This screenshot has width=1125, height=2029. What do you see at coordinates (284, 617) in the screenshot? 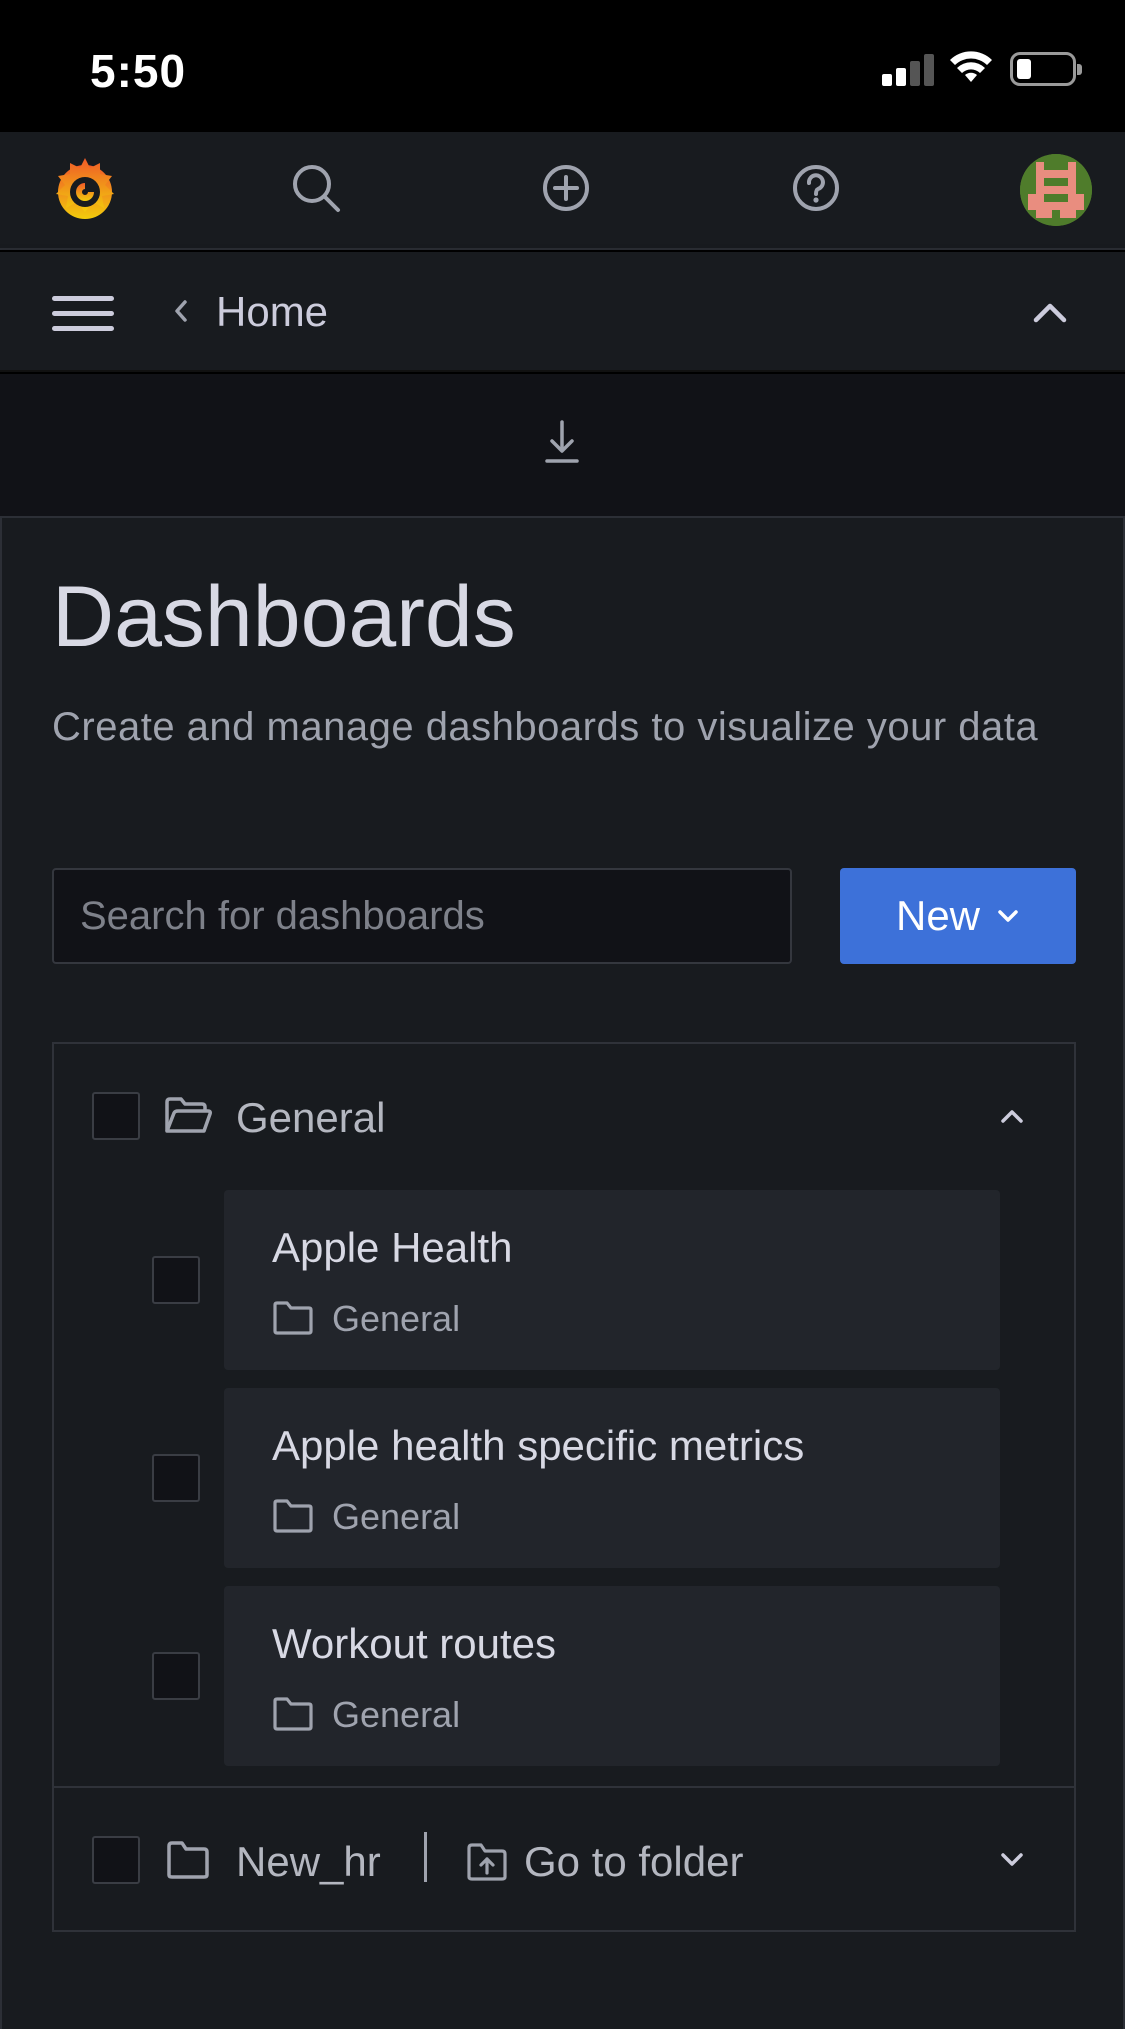
I see `page-title: Dashboards` at bounding box center [284, 617].